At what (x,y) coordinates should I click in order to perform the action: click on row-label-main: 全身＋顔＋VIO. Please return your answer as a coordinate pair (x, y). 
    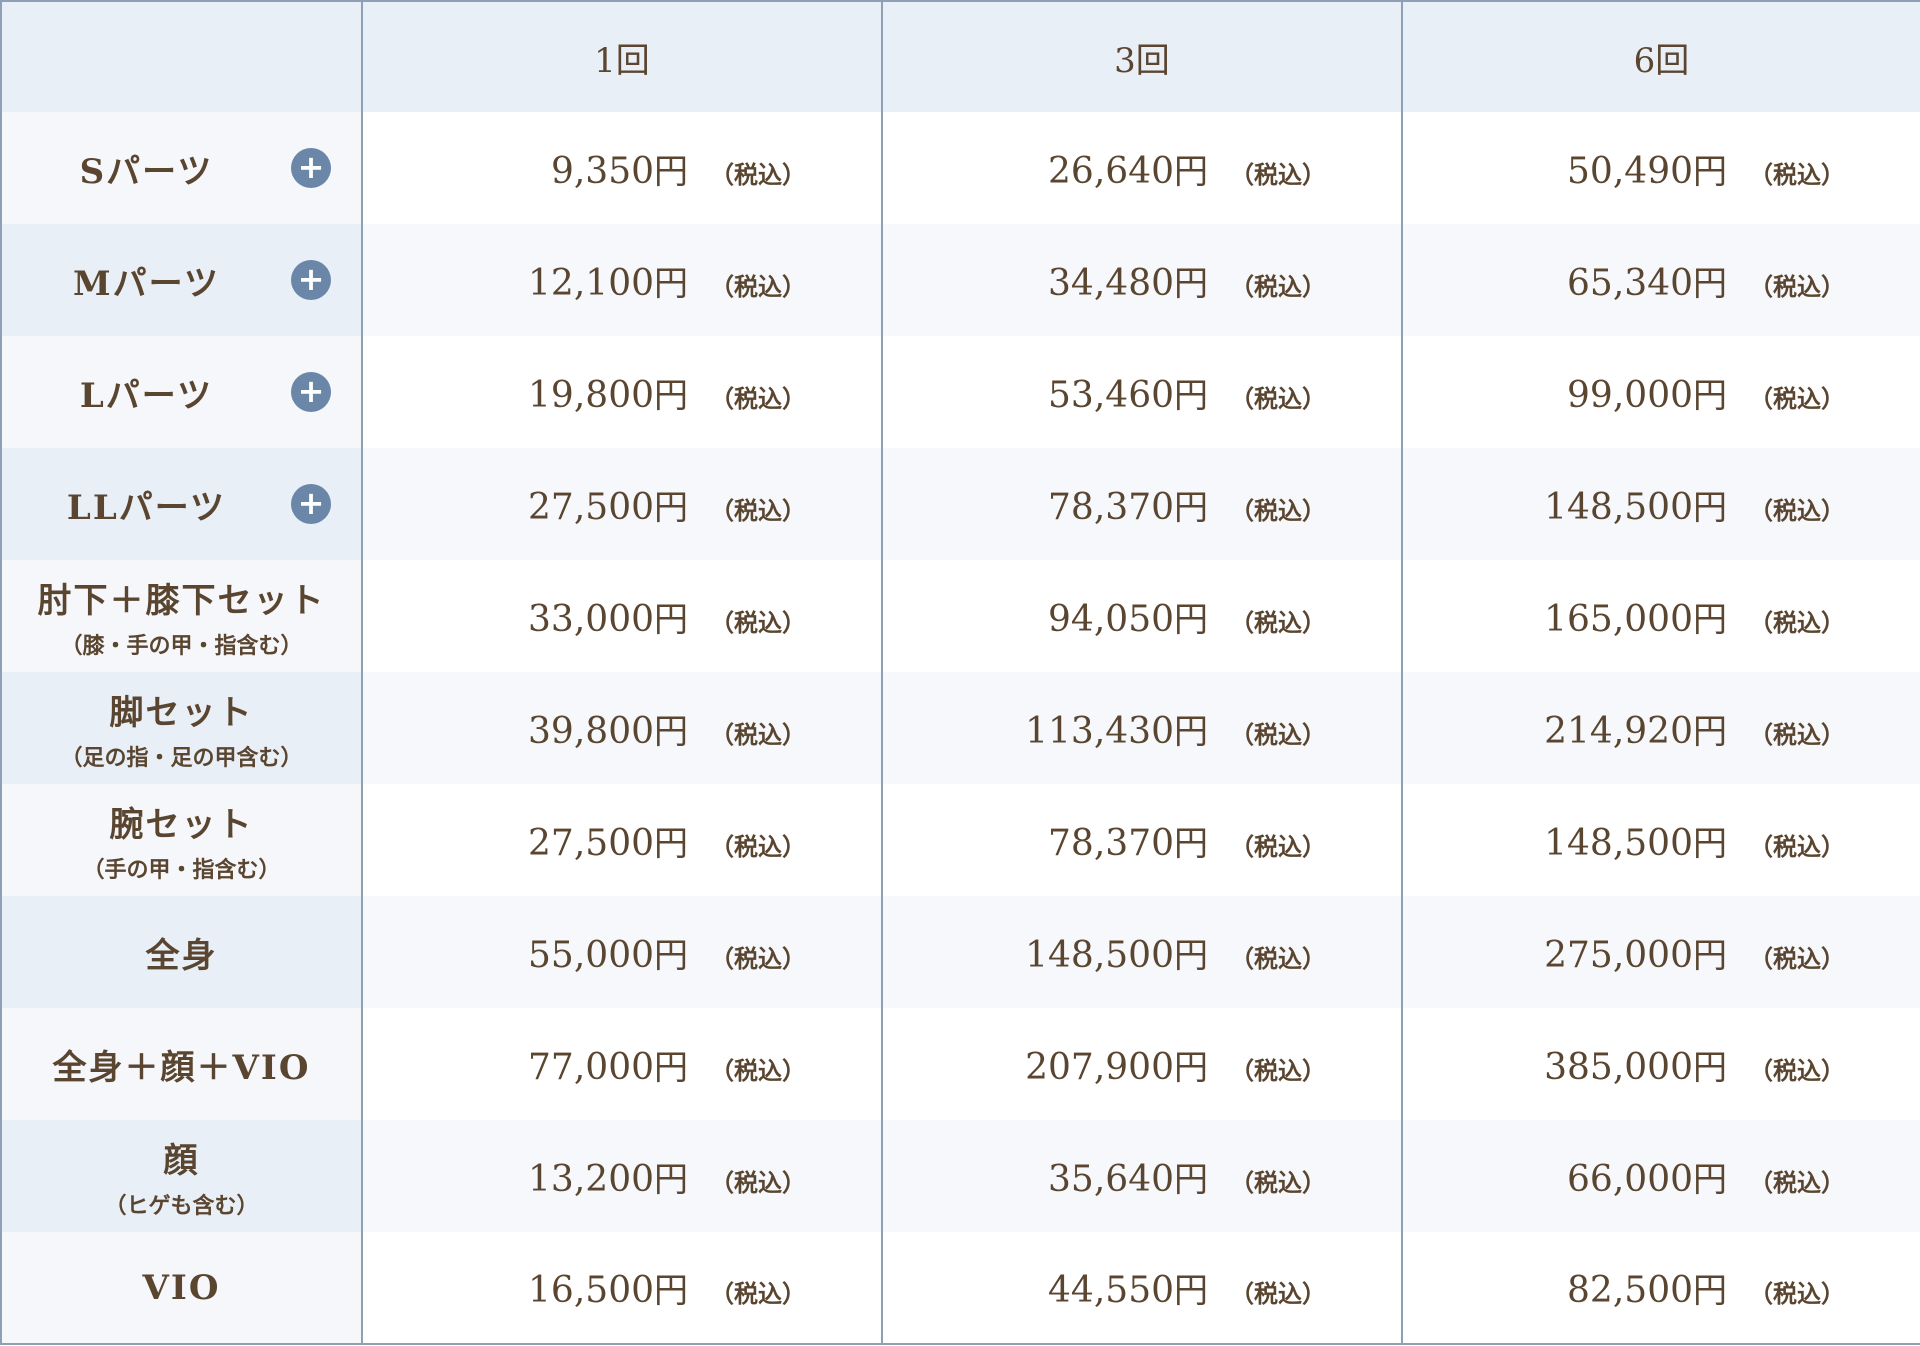
    Looking at the image, I should click on (181, 1067).